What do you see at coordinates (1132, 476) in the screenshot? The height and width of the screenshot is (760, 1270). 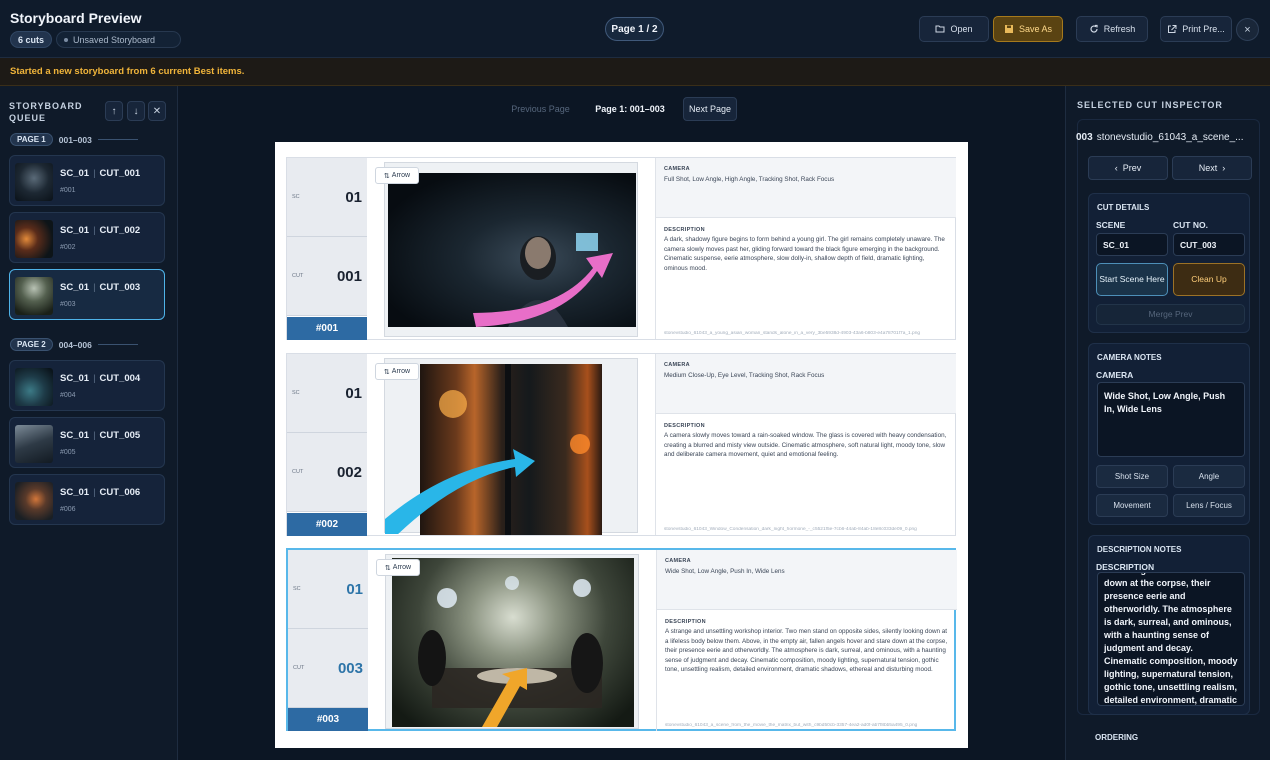 I see `shot-size-button: Shot Size` at bounding box center [1132, 476].